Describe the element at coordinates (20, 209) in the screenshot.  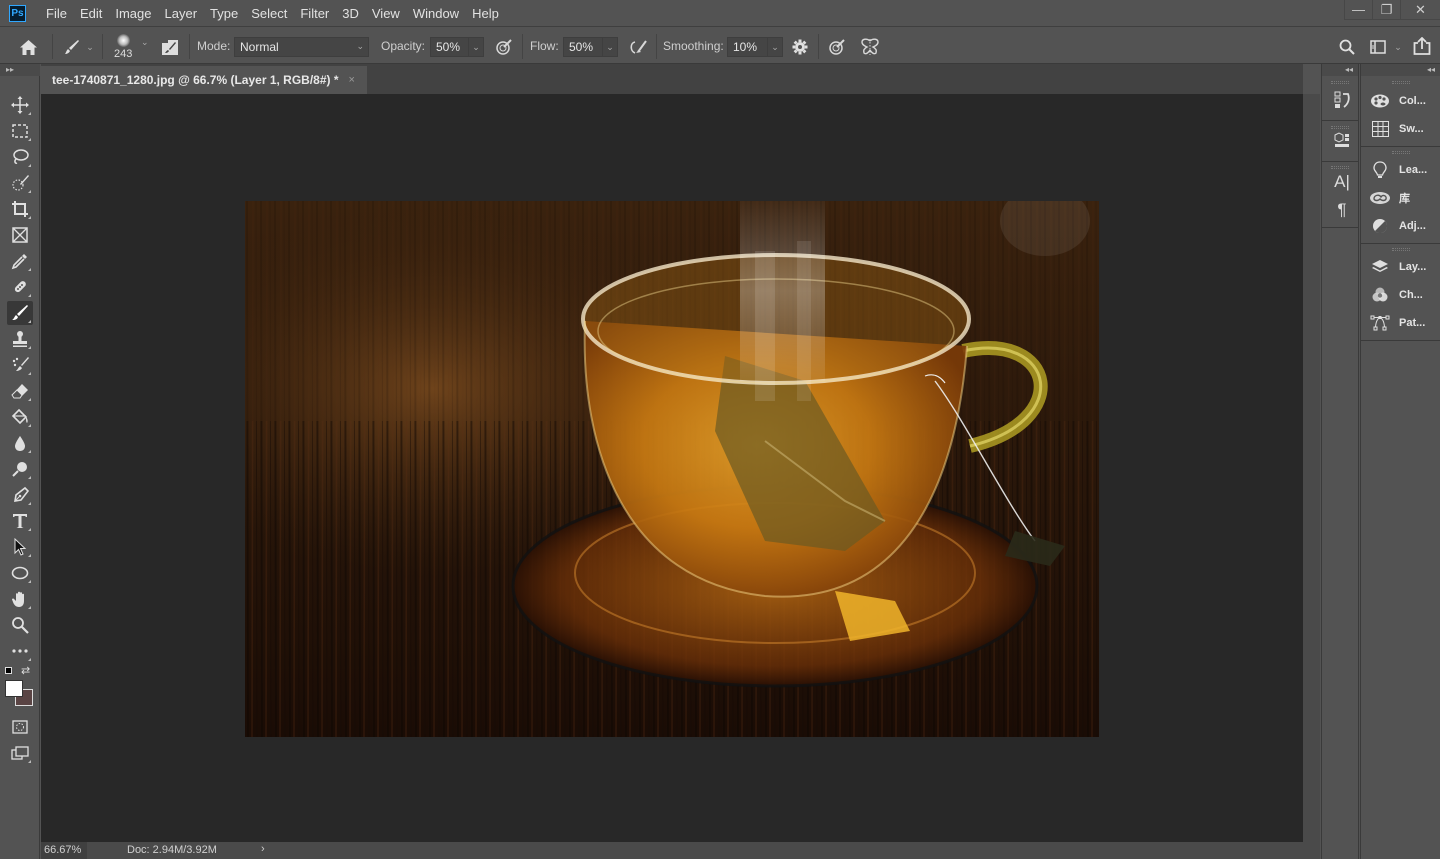
I see `crop-tool` at that location.